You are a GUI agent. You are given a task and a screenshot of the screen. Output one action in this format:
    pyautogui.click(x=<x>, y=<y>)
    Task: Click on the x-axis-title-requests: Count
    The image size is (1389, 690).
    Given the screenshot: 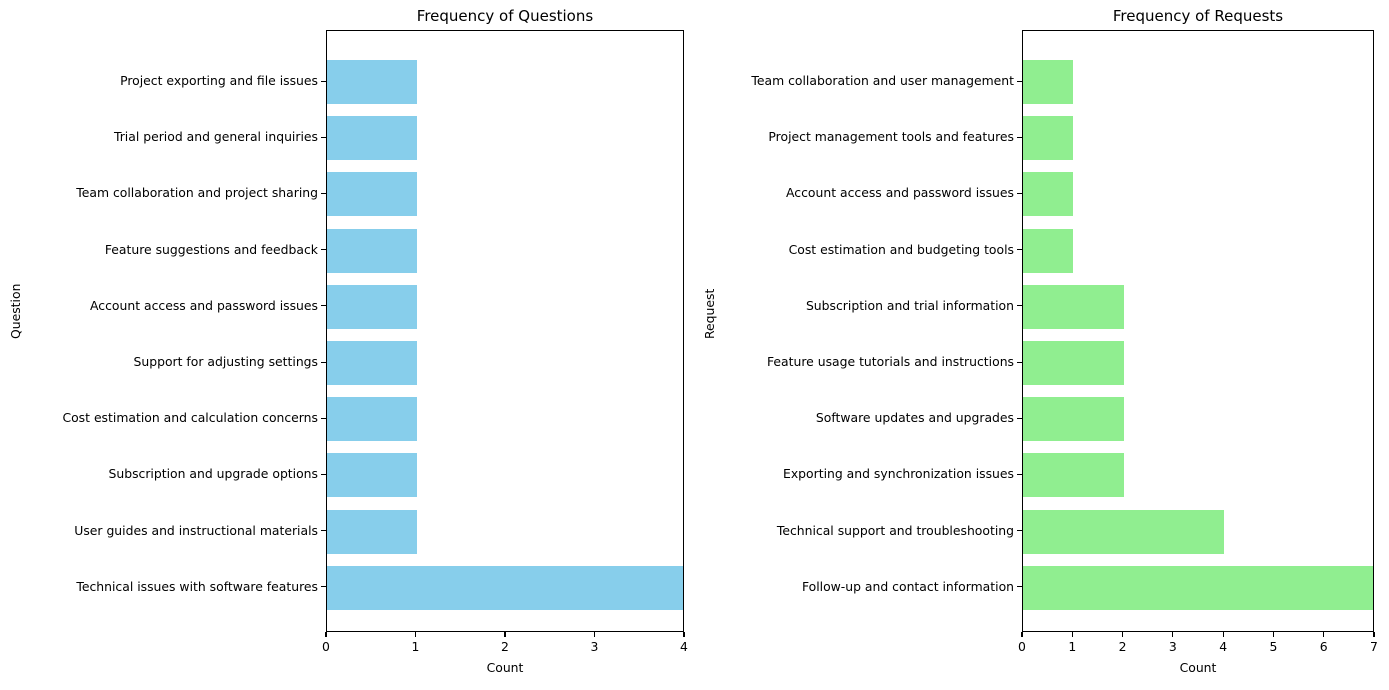 What is the action you would take?
    pyautogui.click(x=1198, y=667)
    